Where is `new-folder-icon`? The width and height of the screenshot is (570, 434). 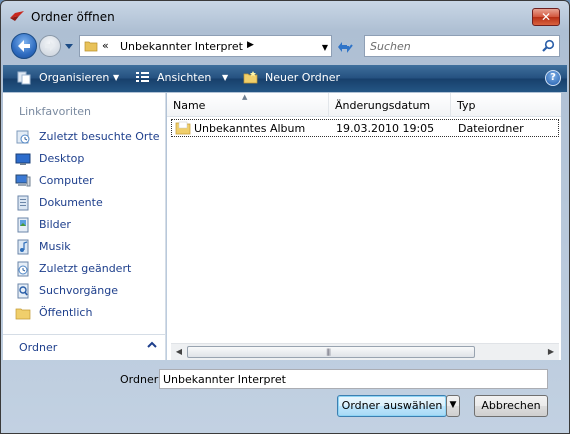 new-folder-icon is located at coordinates (250, 77).